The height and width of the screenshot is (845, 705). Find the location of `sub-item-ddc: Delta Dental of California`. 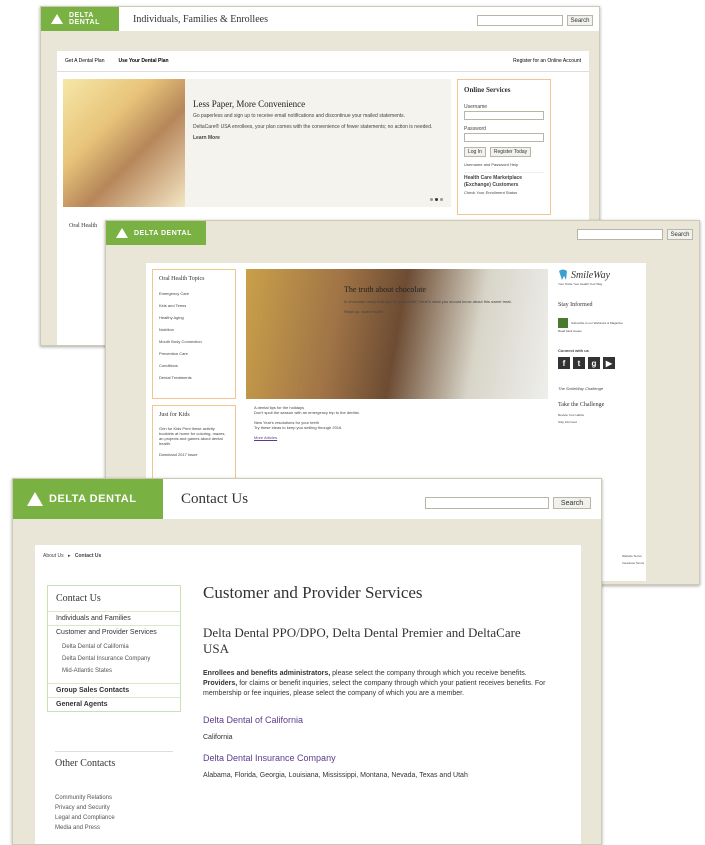

sub-item-ddc: Delta Dental of California is located at coordinates (114, 647).